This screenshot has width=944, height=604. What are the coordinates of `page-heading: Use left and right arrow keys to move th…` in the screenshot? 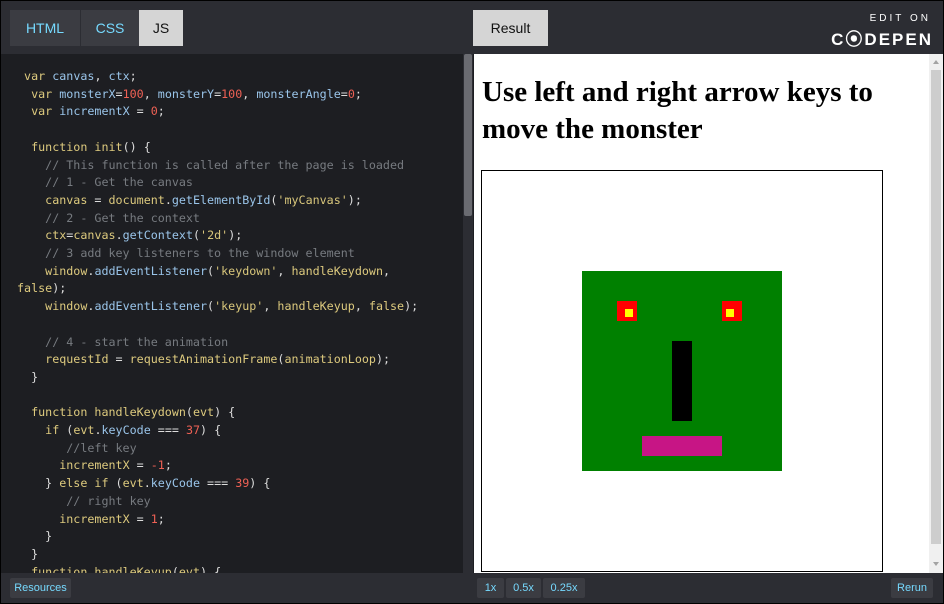 It's located at (677, 110).